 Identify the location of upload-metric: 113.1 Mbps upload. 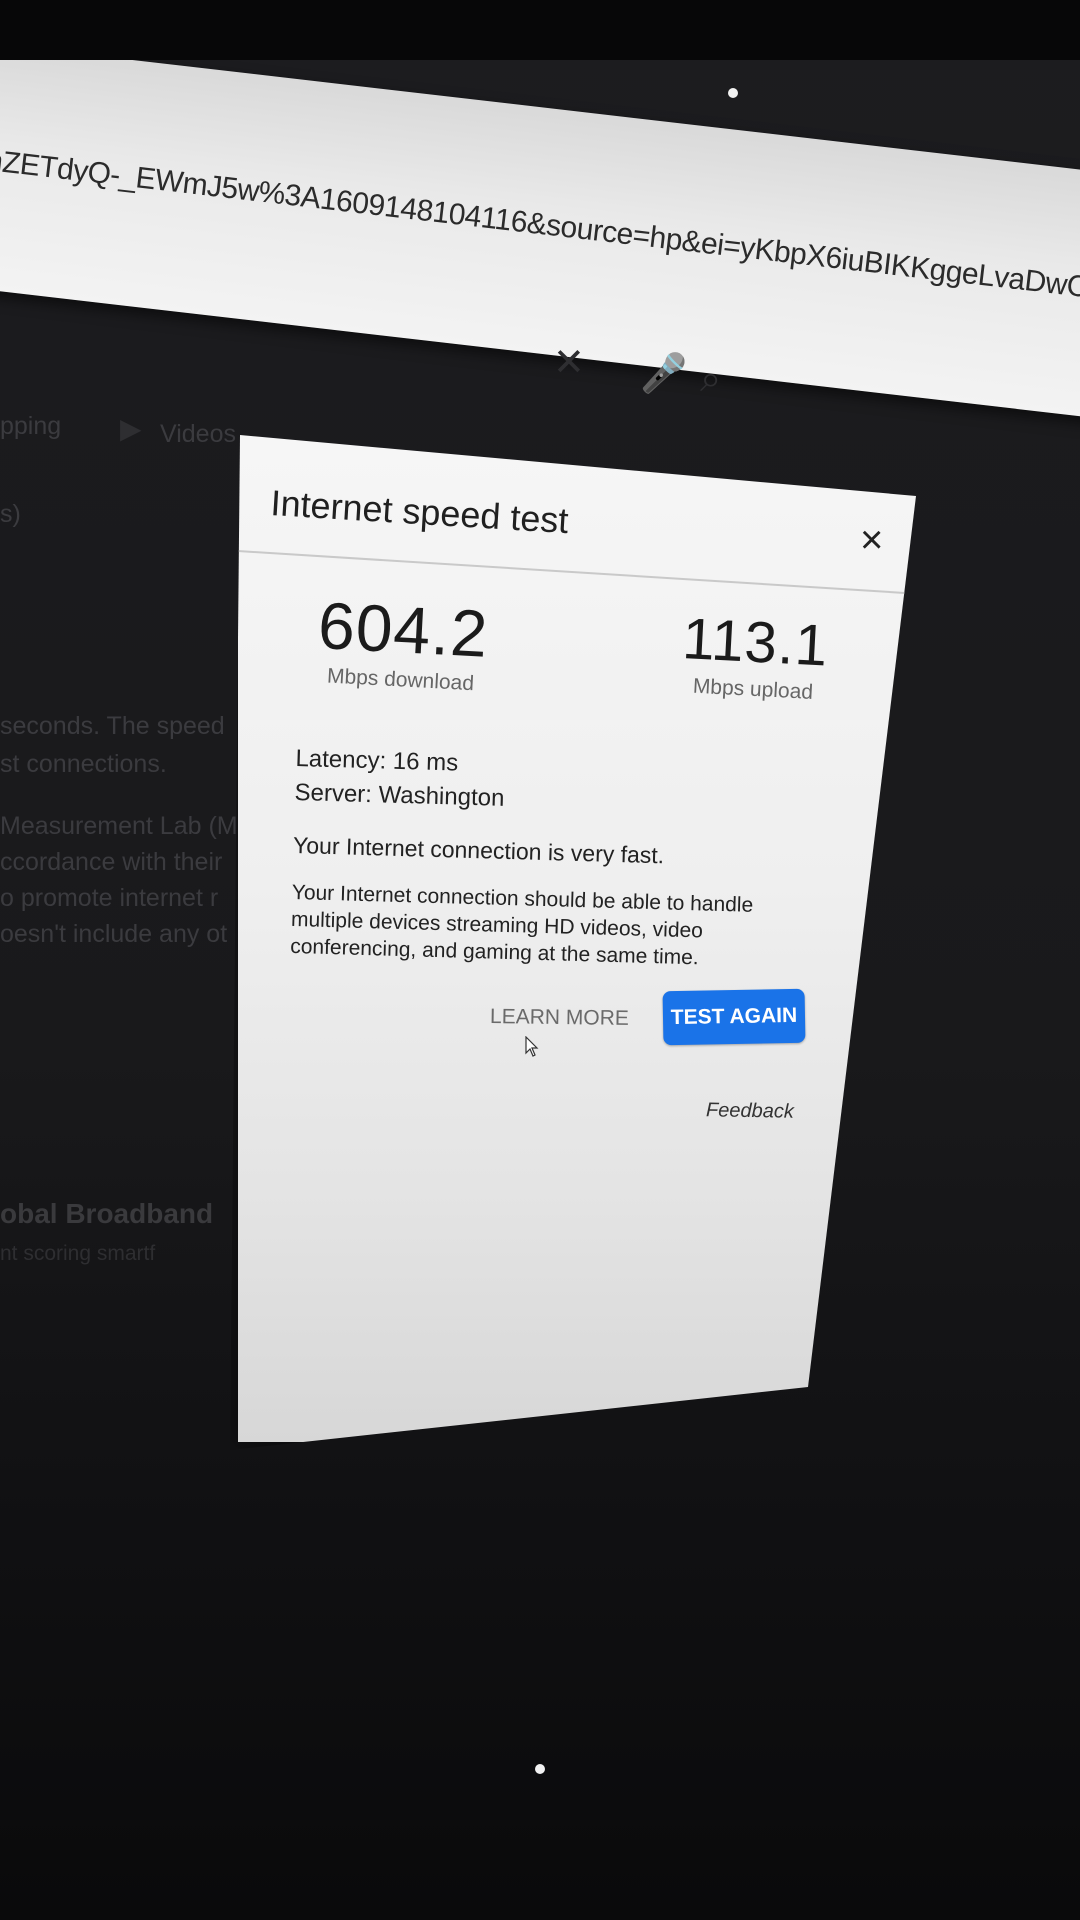
(754, 656).